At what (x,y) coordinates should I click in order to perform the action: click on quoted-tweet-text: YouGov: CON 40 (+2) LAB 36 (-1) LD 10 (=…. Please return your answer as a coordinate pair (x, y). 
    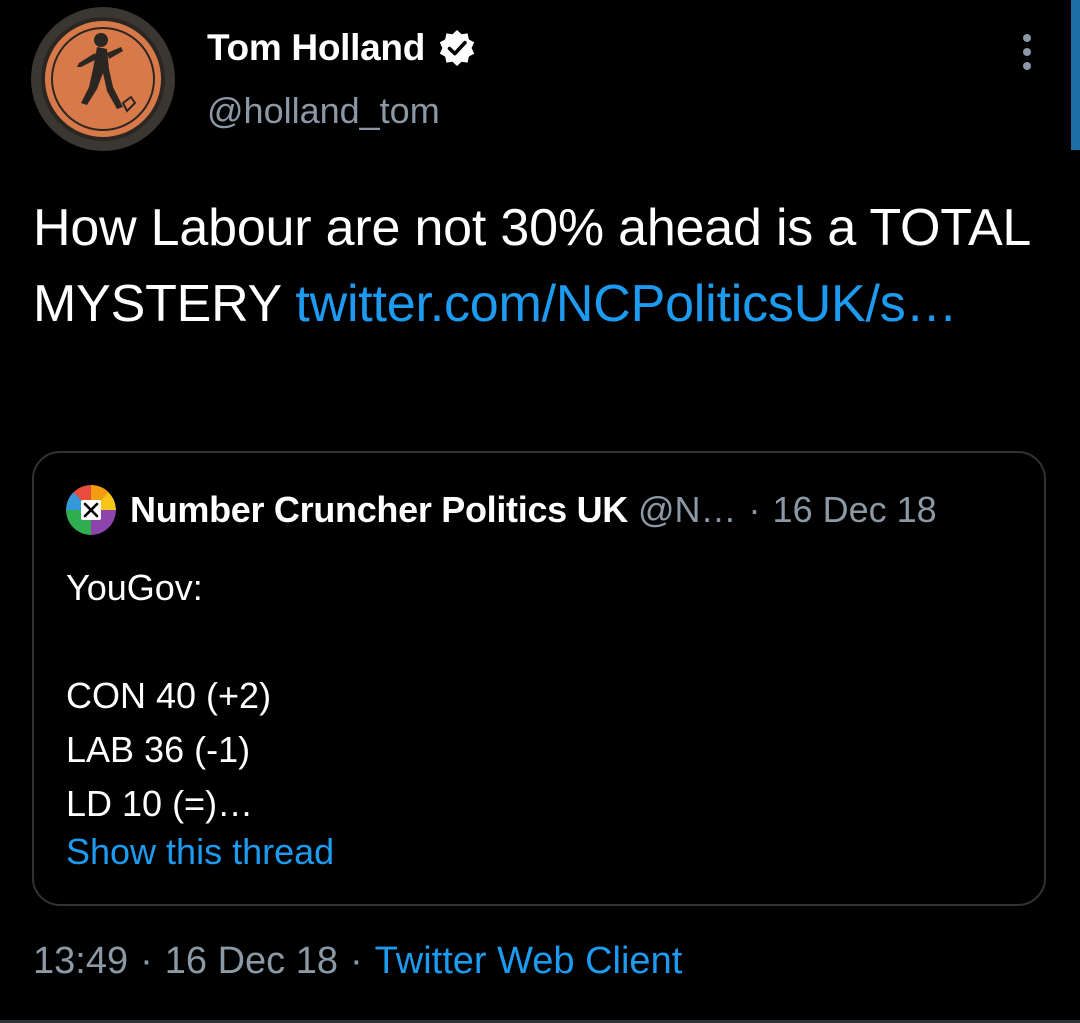
    Looking at the image, I should click on (168, 696).